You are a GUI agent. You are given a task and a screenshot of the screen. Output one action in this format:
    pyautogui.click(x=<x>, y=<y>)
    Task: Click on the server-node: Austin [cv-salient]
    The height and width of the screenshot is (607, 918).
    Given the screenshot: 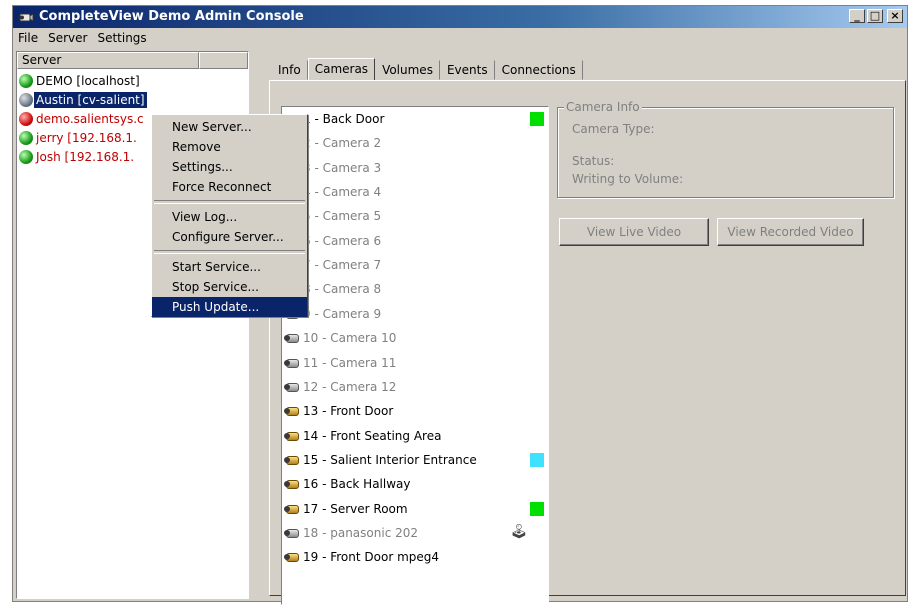 What is the action you would take?
    pyautogui.click(x=133, y=99)
    